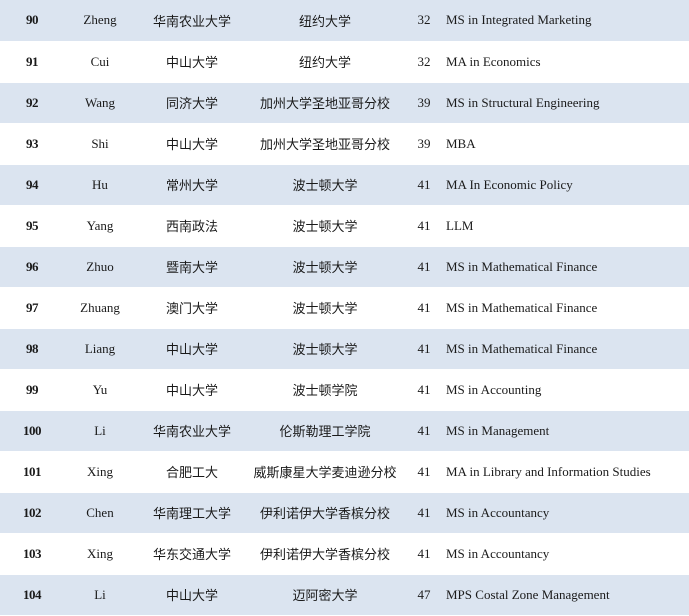 This screenshot has height=616, width=689. What do you see at coordinates (567, 103) in the screenshot?
I see `program-cell: MS in Structural Engineering` at bounding box center [567, 103].